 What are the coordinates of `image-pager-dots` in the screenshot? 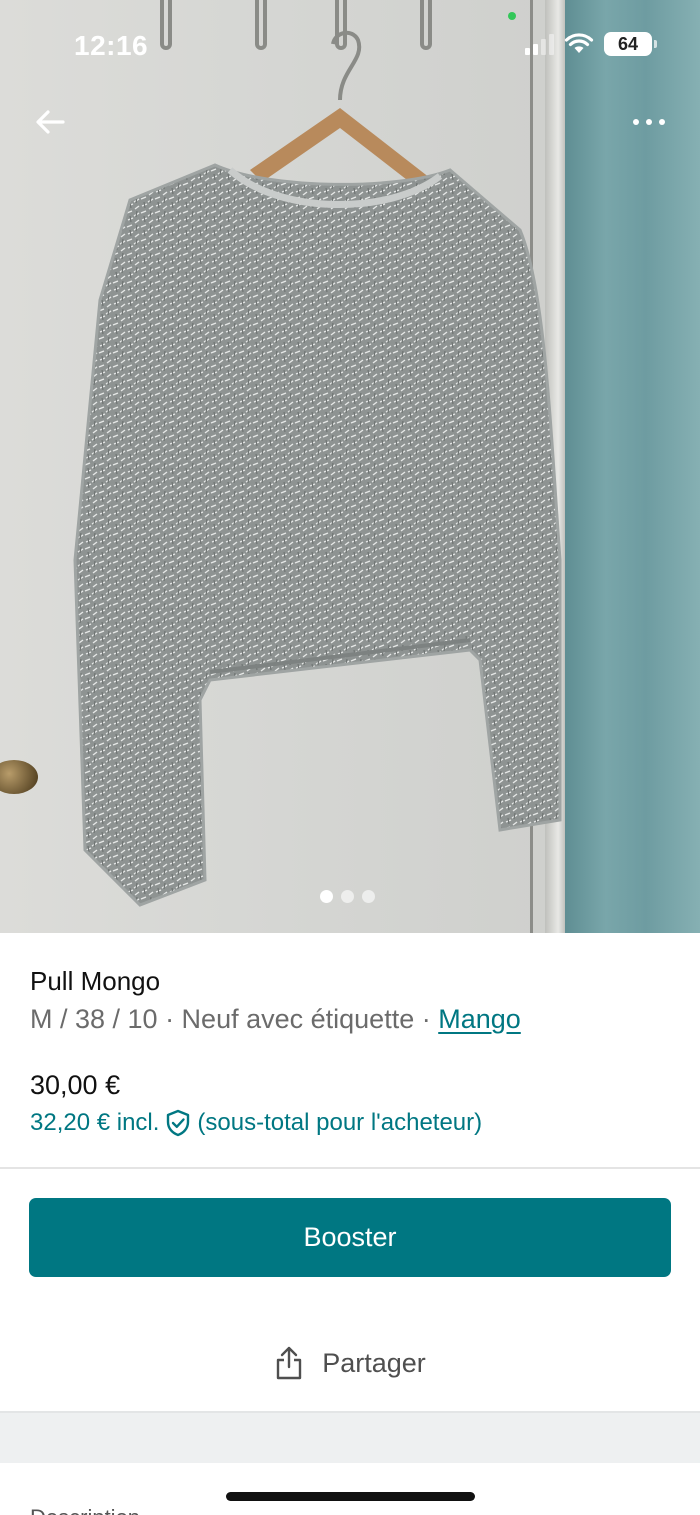 It's located at (347, 896).